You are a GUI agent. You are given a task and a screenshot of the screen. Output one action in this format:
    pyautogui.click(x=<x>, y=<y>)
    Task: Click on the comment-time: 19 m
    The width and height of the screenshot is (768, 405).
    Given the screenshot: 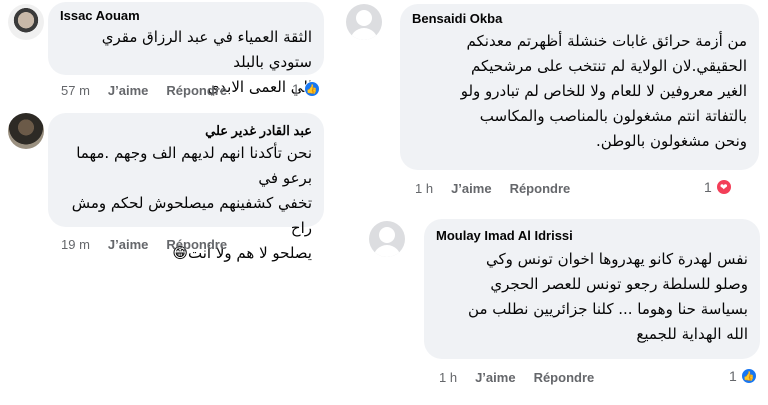 What is the action you would take?
    pyautogui.click(x=75, y=244)
    